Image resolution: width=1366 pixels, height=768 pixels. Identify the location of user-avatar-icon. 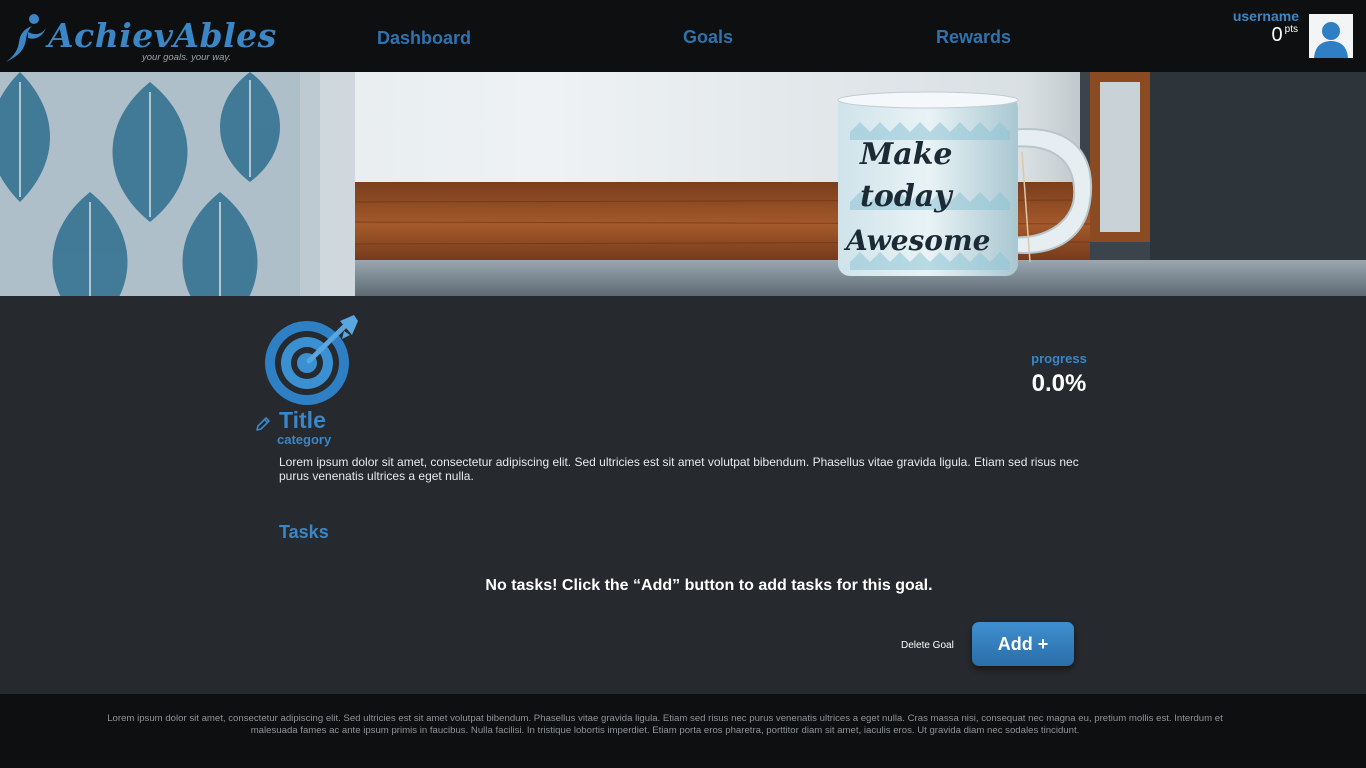
(1331, 36).